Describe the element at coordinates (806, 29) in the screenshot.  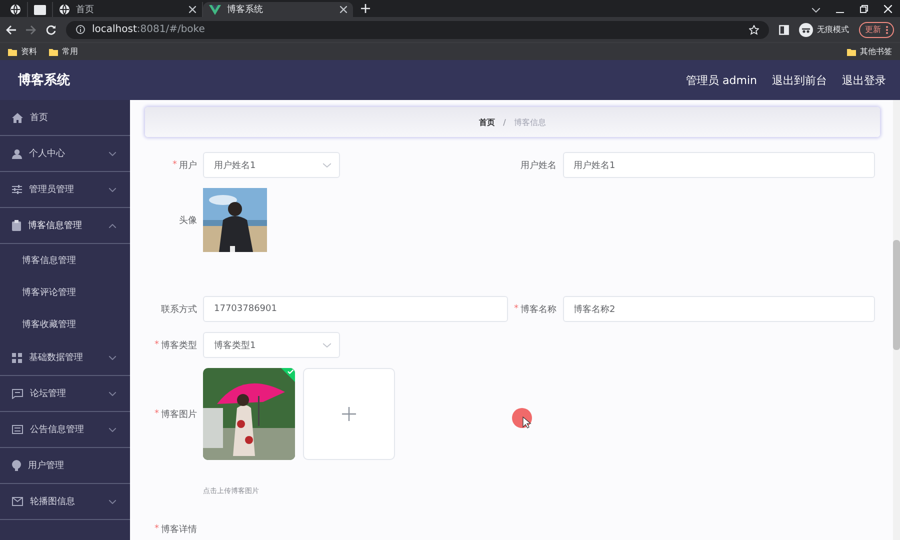
I see `incognito-icon` at that location.